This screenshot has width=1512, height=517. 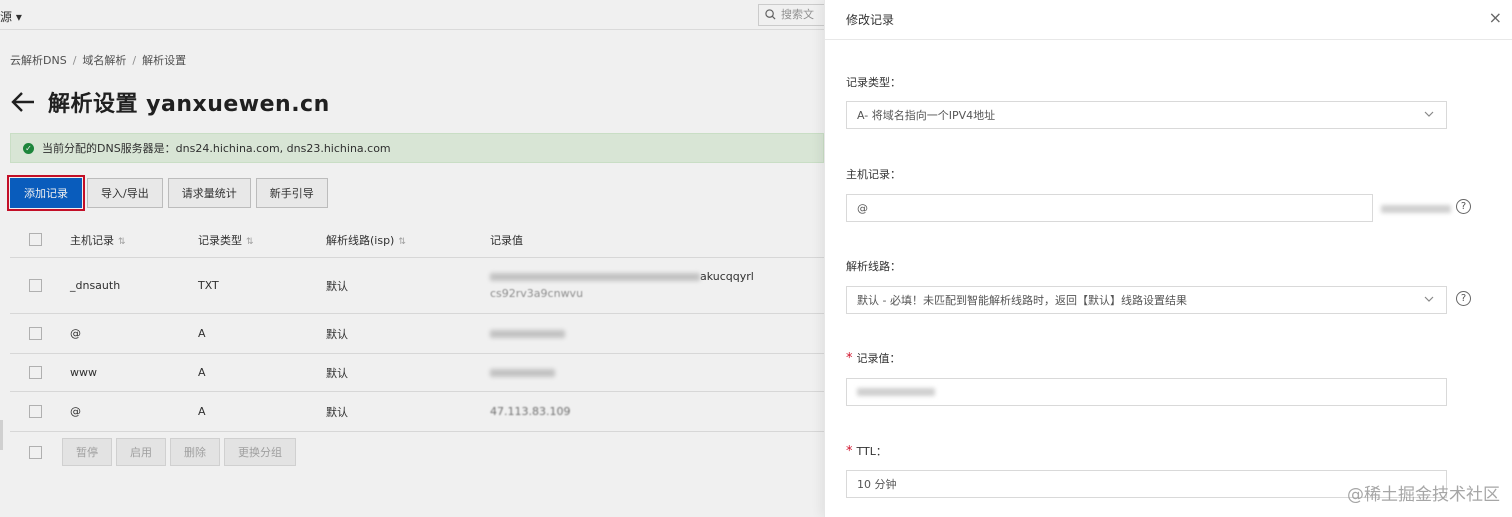 What do you see at coordinates (866, 451) in the screenshot?
I see `ttl-label: * TTL：` at bounding box center [866, 451].